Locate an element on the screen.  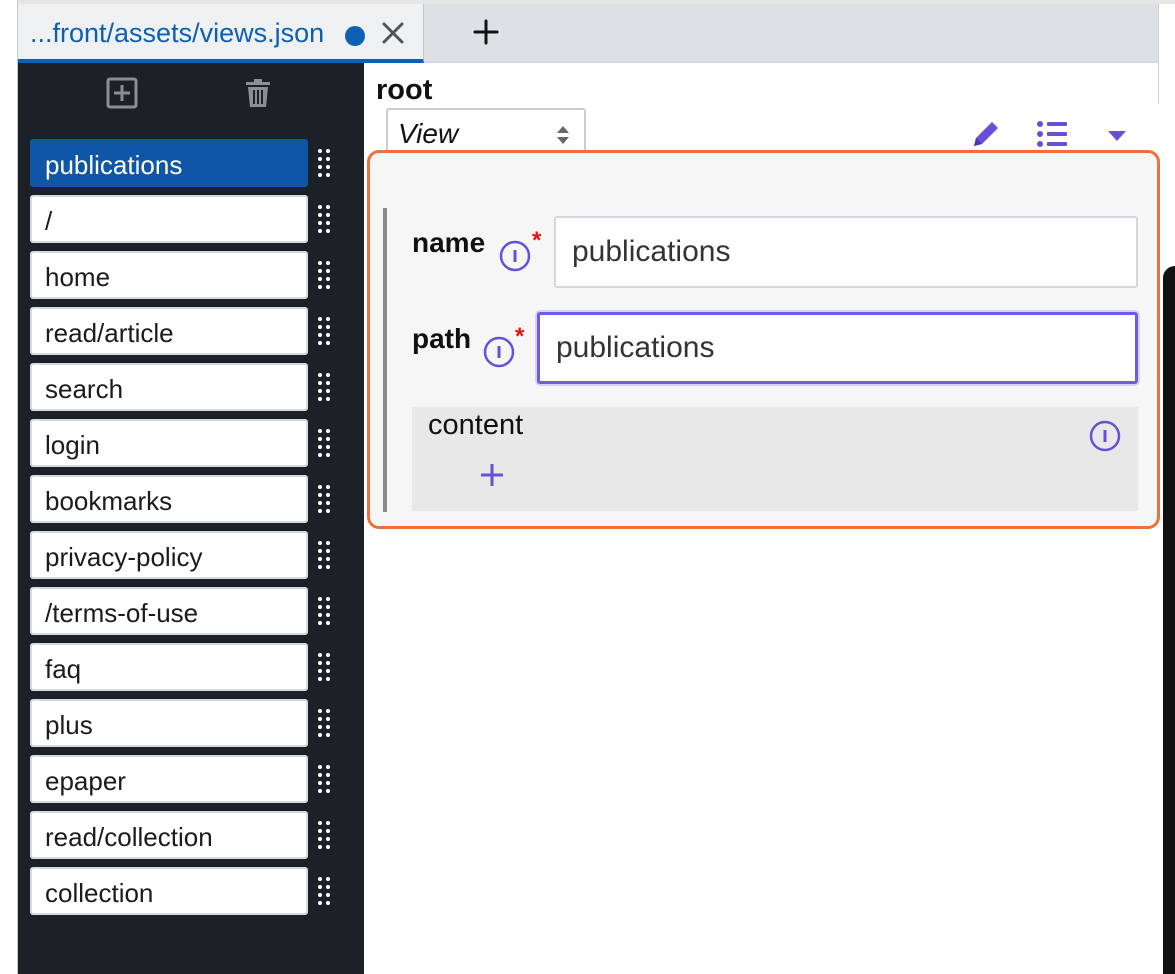
list-item-collection: collection is located at coordinates (169, 891).